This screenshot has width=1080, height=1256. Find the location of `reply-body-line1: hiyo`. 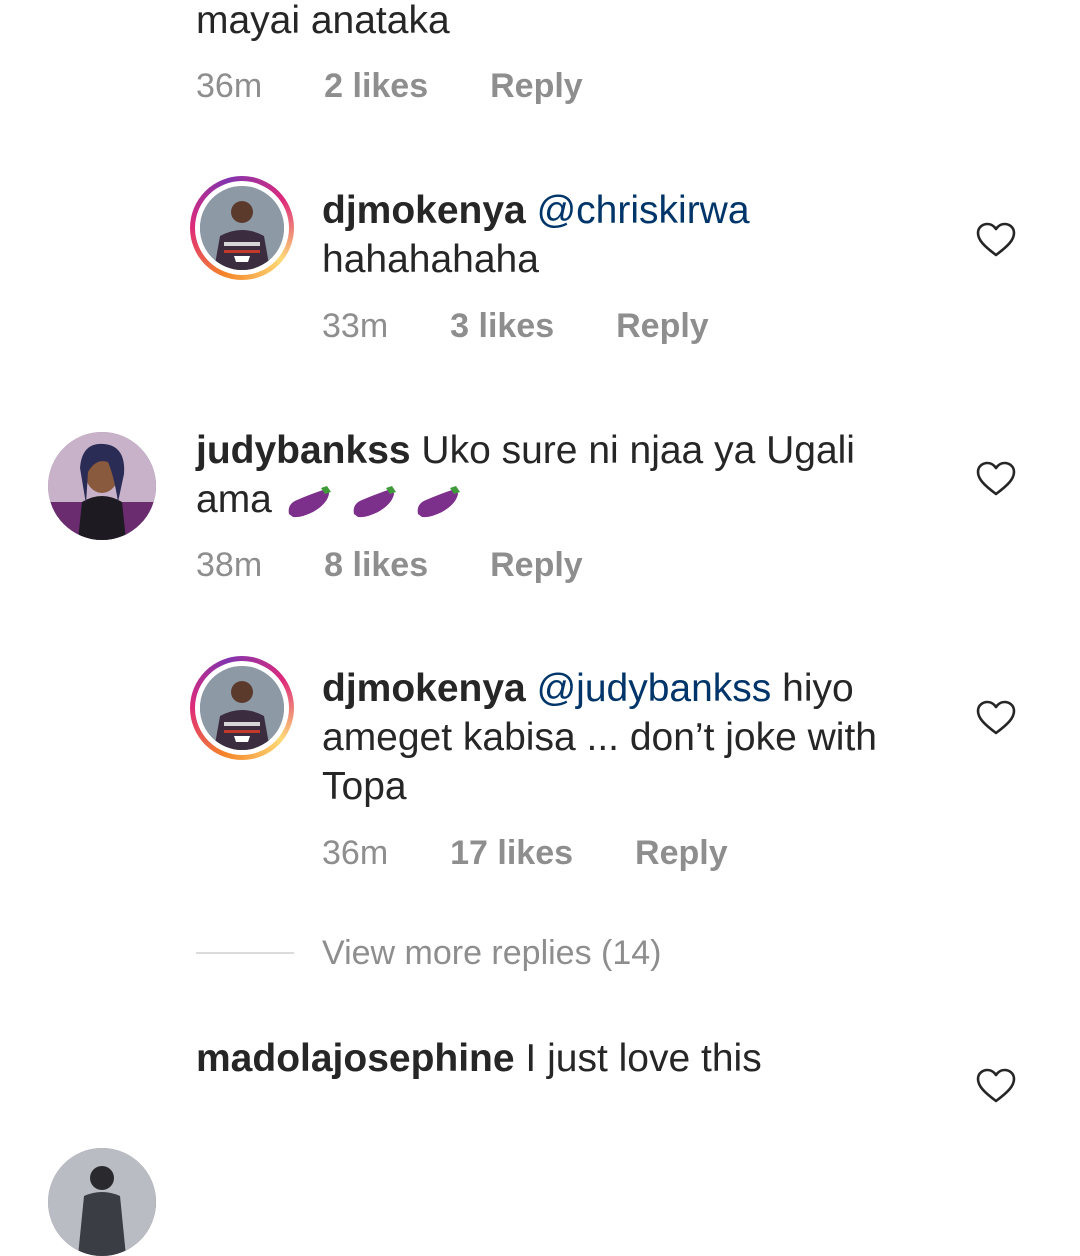

reply-body-line1: hiyo is located at coordinates (818, 688).